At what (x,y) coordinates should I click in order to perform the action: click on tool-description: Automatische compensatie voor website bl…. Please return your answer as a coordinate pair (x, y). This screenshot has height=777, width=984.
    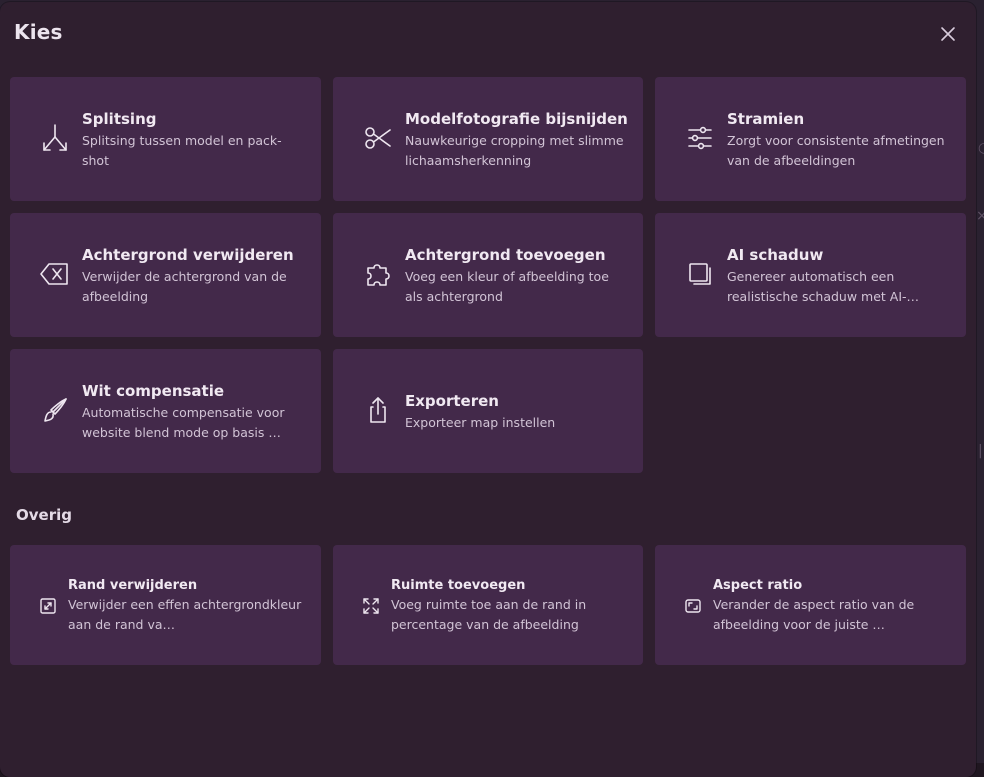
    Looking at the image, I should click on (183, 422).